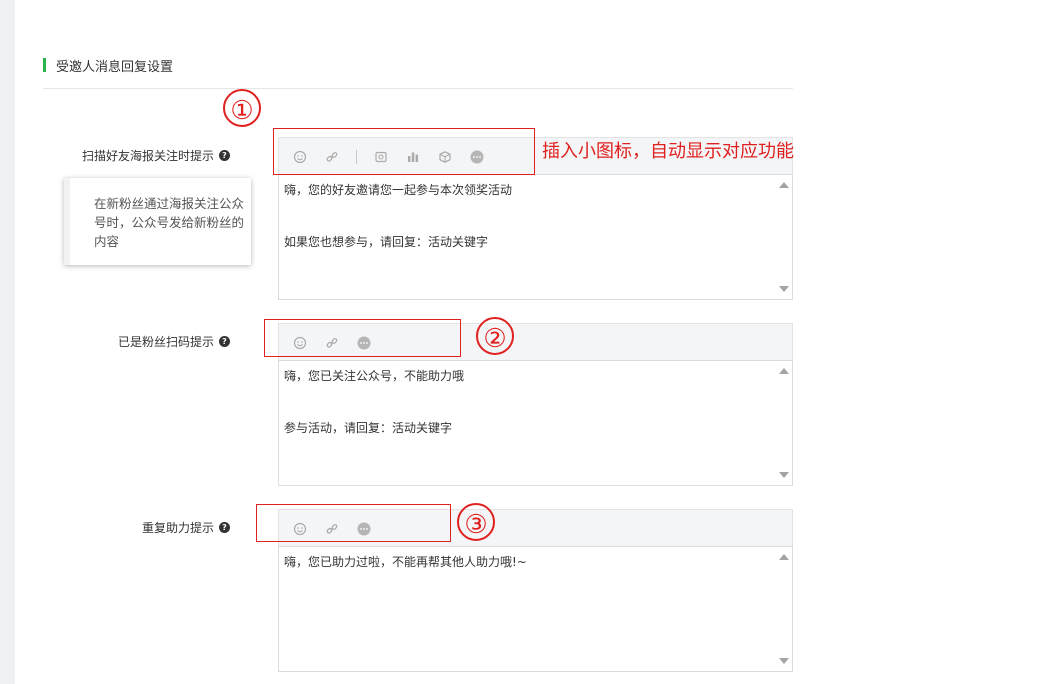  I want to click on help-tooltip: 在新粉丝通过海报关注公众号时，公众号发给新粉丝的内容, so click(157, 221).